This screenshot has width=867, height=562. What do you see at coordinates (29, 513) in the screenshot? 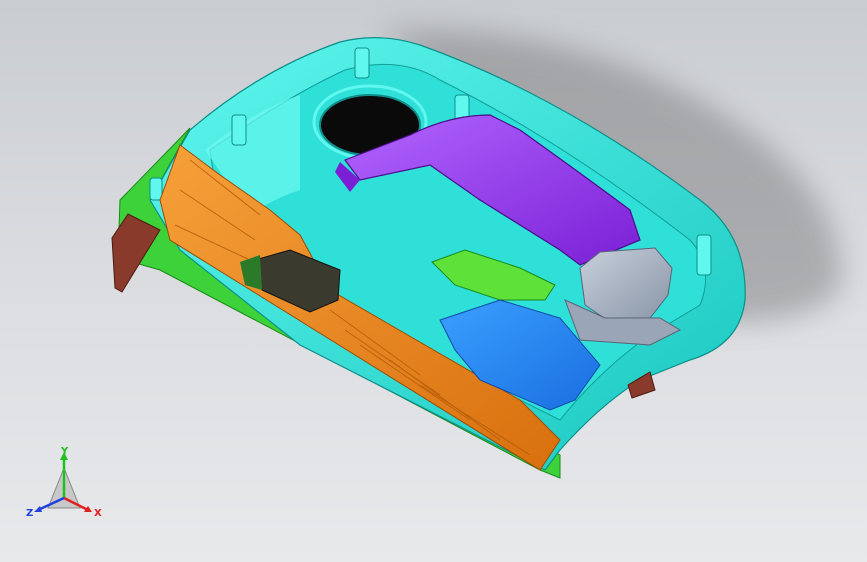
I see `triad-z-label: Z` at bounding box center [29, 513].